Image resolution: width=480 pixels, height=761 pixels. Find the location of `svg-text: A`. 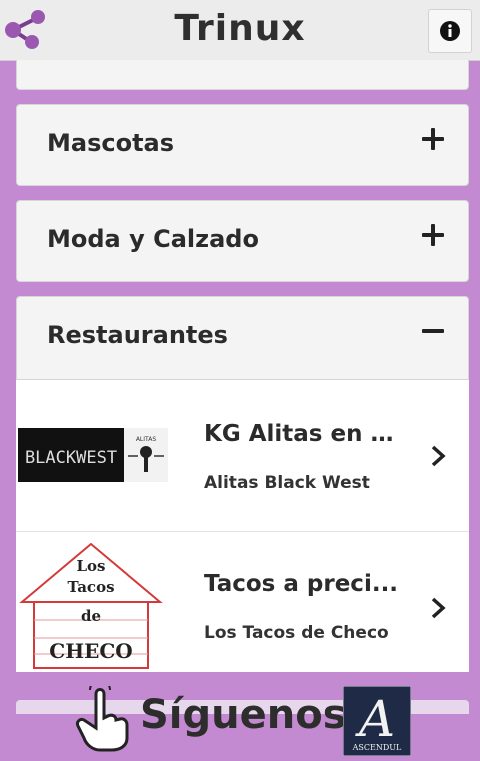

svg-text: A is located at coordinates (375, 719).